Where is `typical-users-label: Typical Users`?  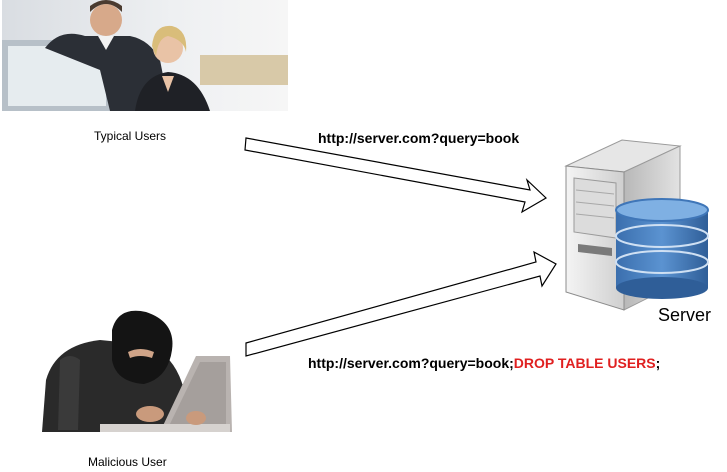 typical-users-label: Typical Users is located at coordinates (130, 136).